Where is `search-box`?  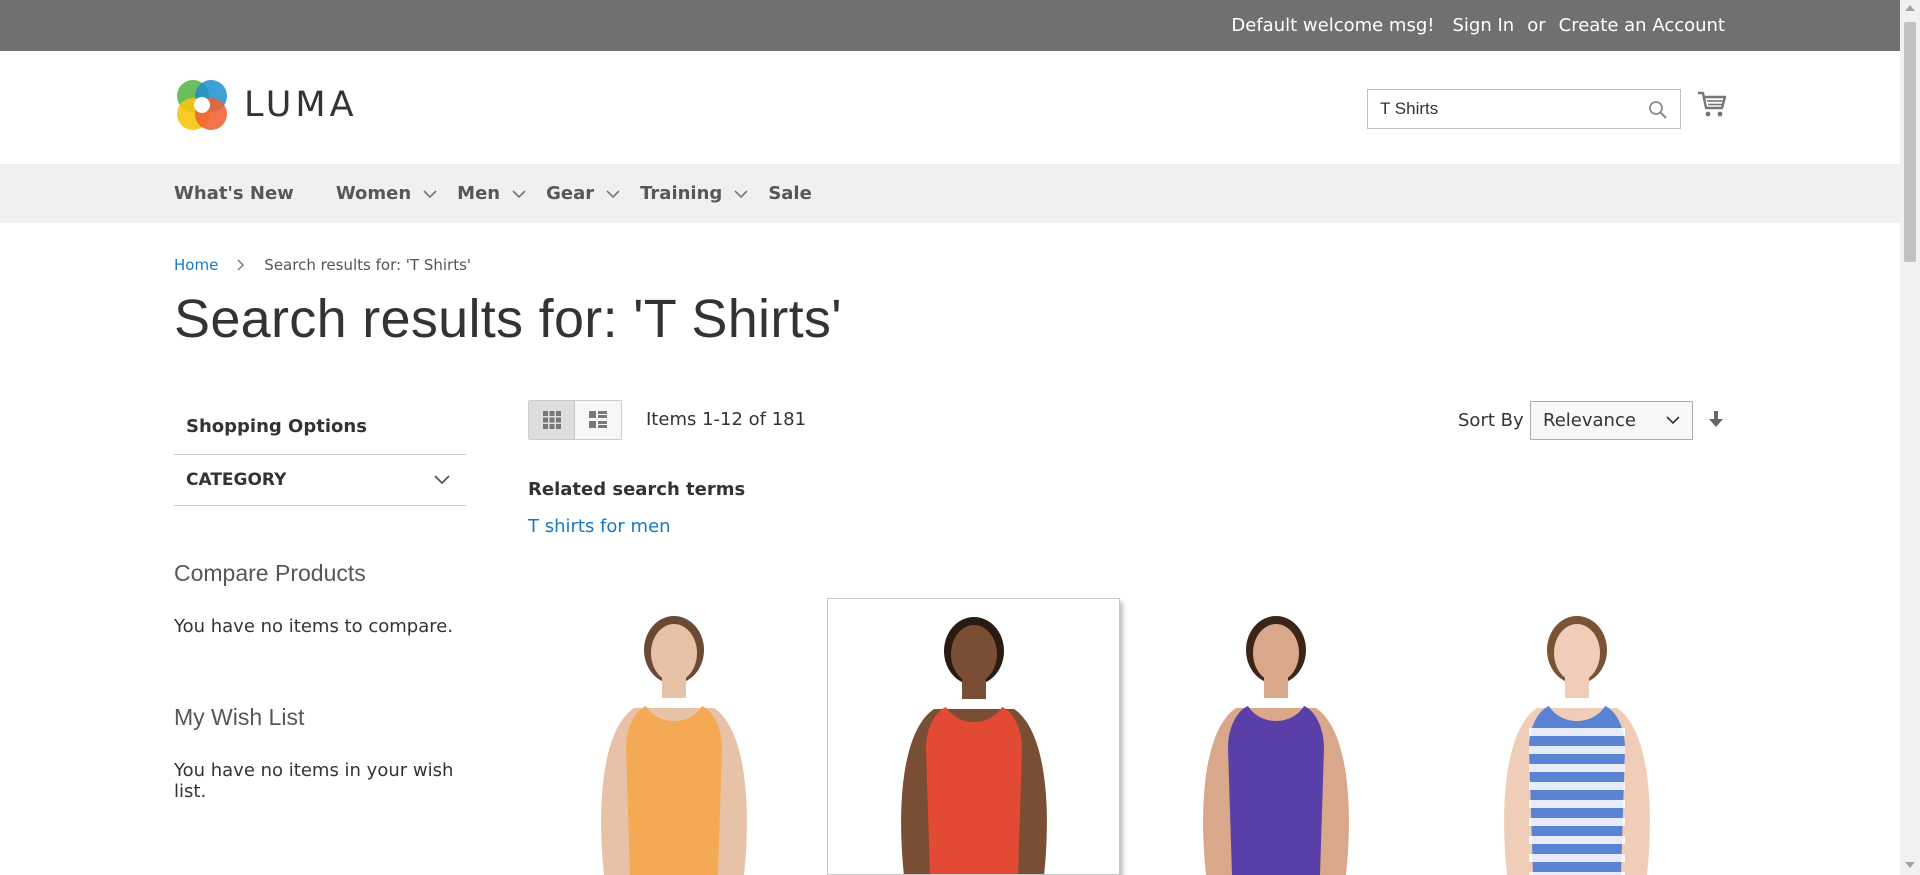
search-box is located at coordinates (1524, 109).